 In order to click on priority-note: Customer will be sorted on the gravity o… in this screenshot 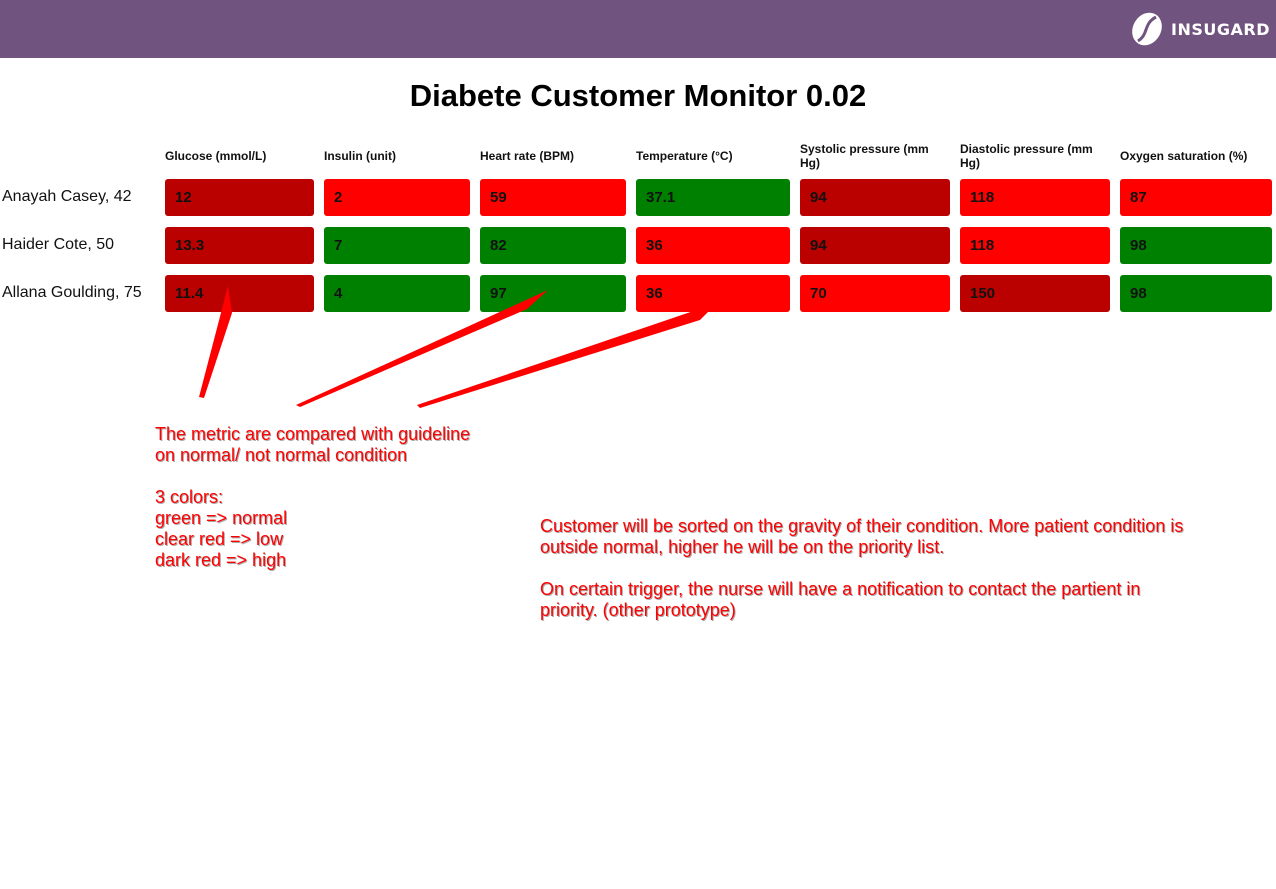, I will do `click(862, 568)`.